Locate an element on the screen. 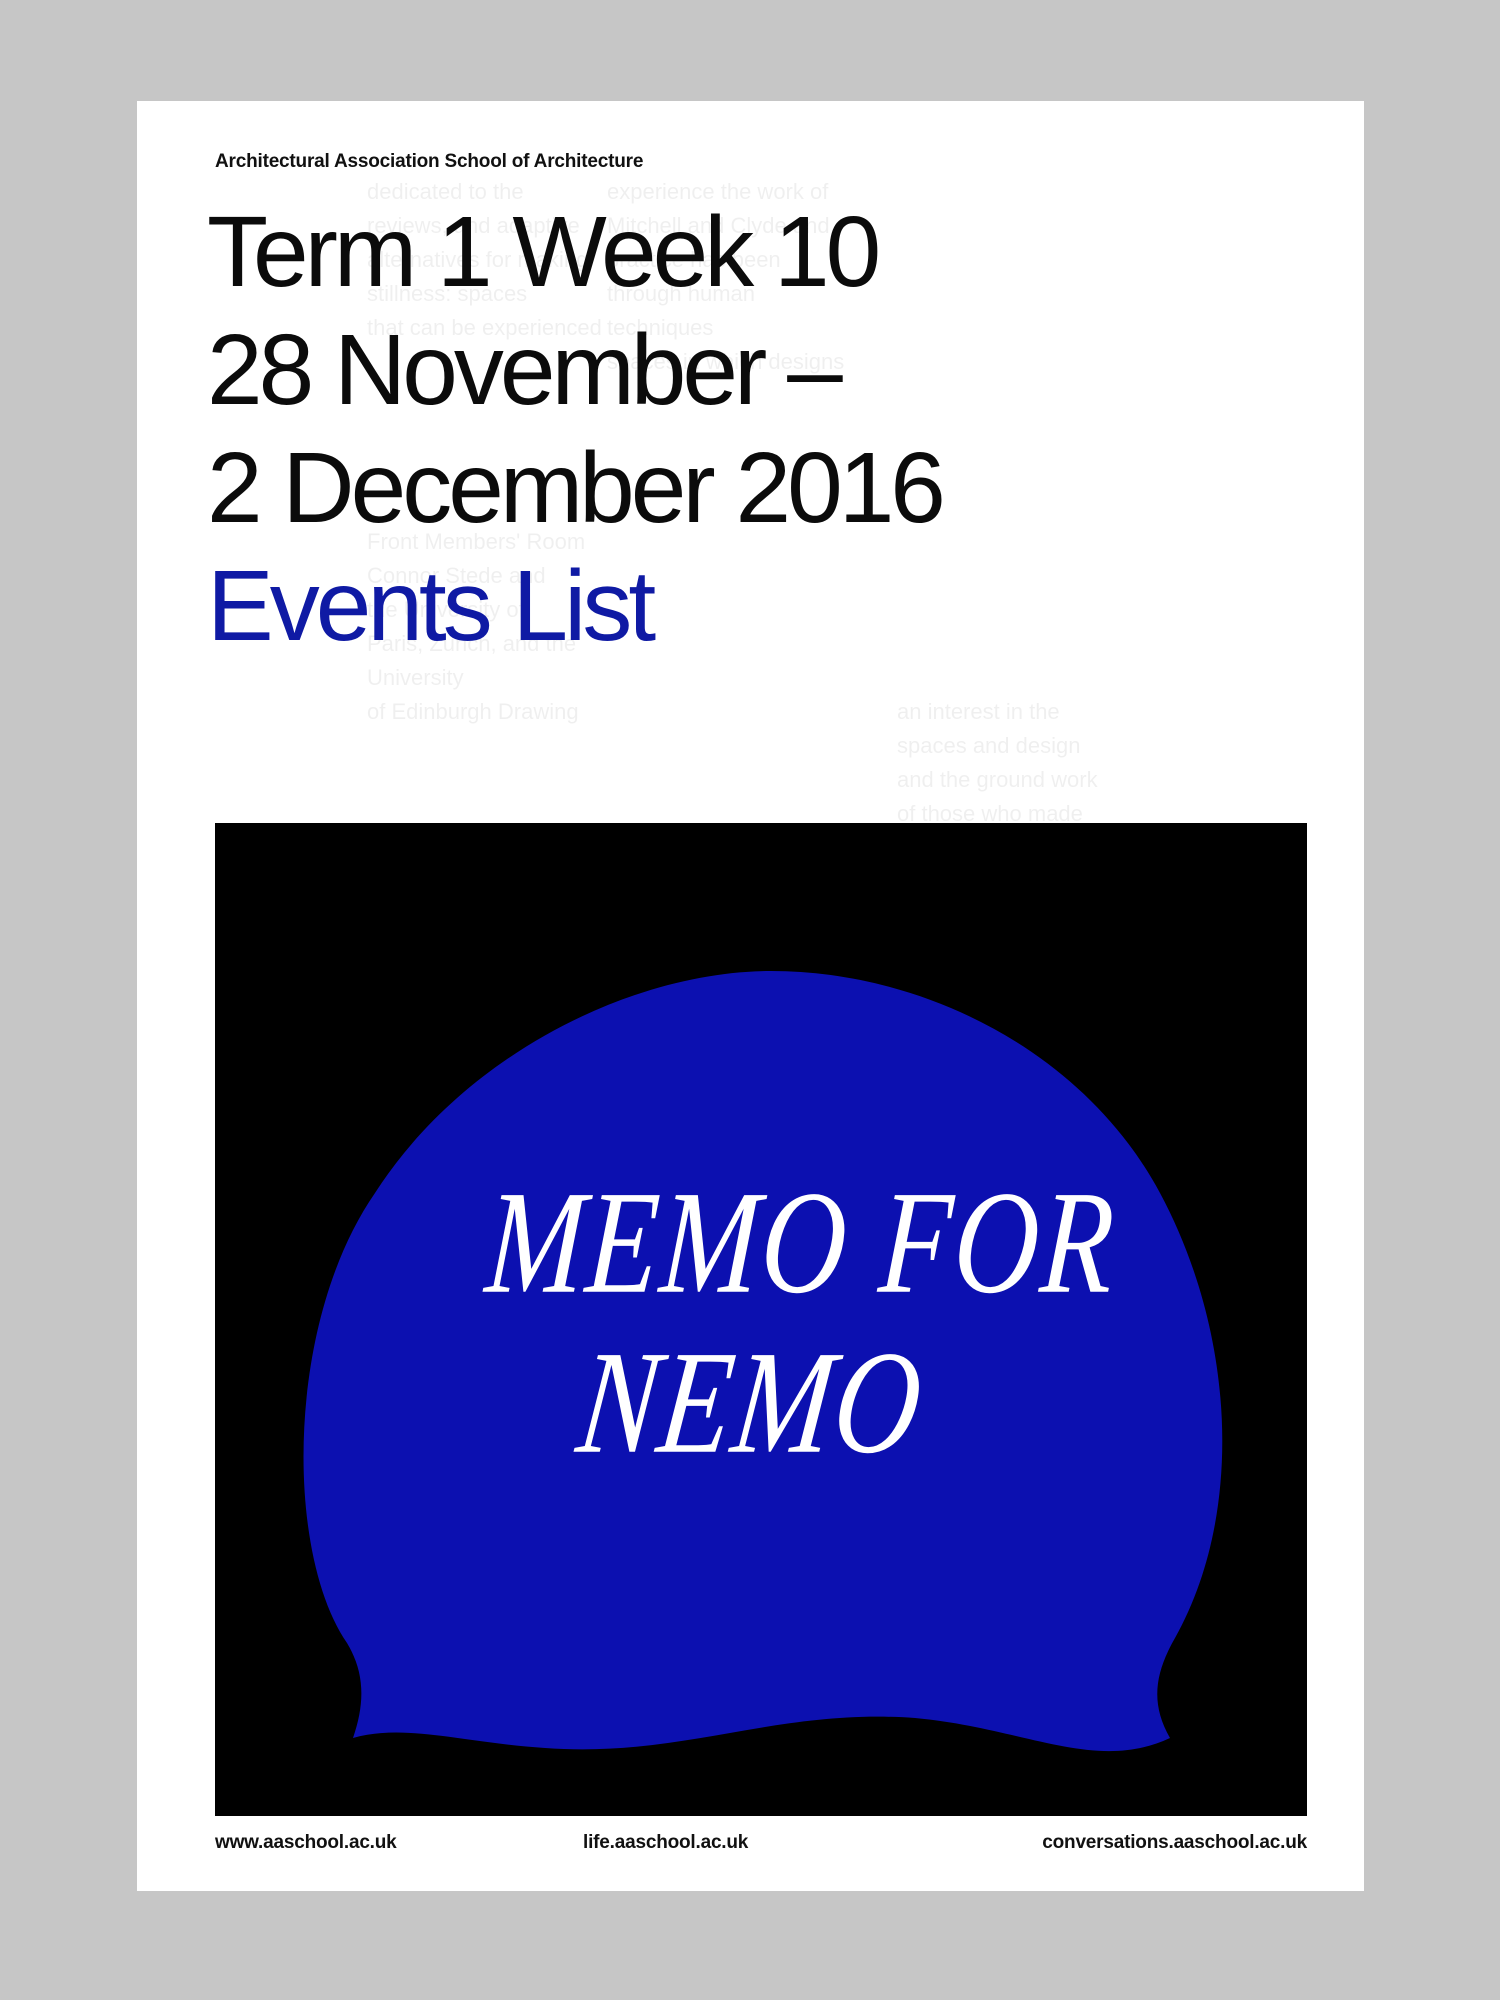  title-term-week: Term 1 Week 10 is located at coordinates (544, 252).